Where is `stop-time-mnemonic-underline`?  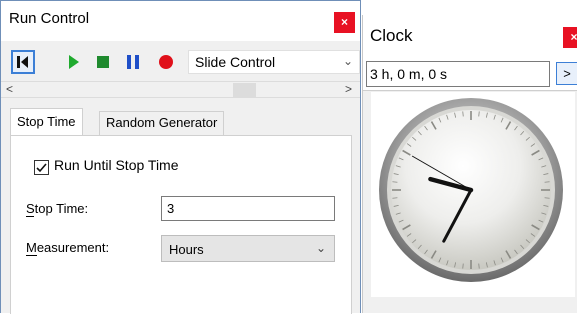
stop-time-mnemonic-underline is located at coordinates (30, 216).